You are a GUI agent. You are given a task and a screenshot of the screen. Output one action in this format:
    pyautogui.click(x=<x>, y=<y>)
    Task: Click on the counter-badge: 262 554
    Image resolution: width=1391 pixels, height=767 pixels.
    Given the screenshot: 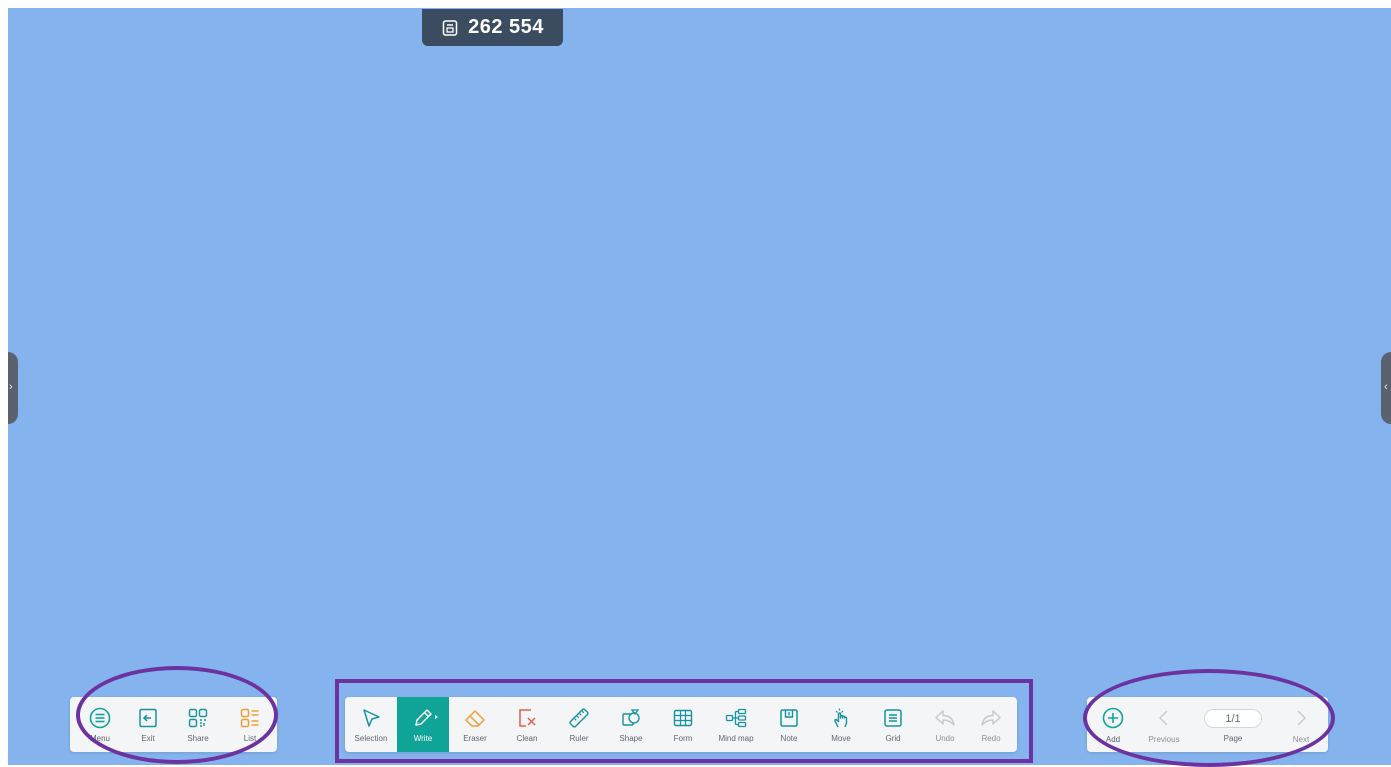 What is the action you would take?
    pyautogui.click(x=492, y=27)
    